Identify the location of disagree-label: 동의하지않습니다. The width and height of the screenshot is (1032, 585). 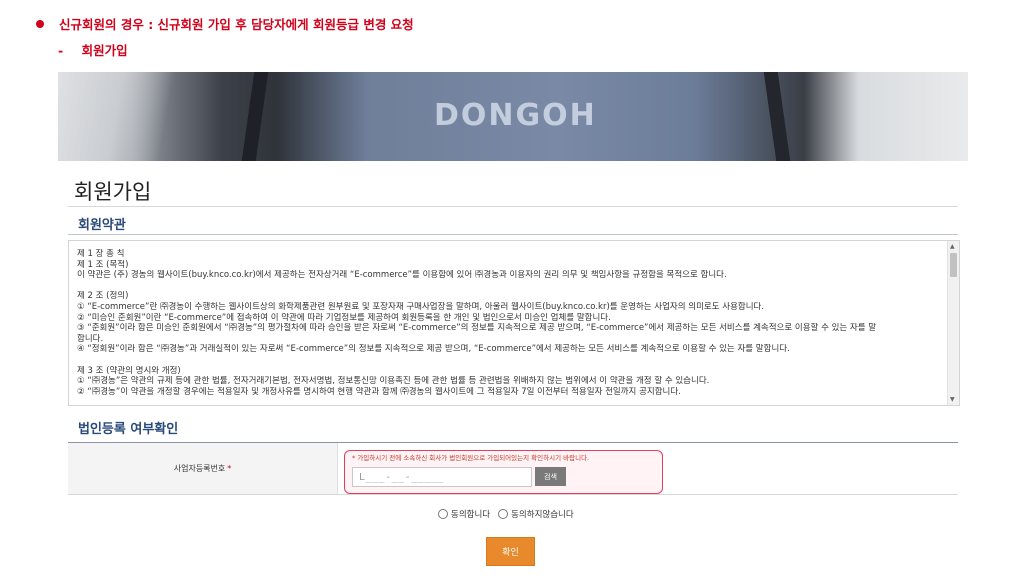
(542, 515).